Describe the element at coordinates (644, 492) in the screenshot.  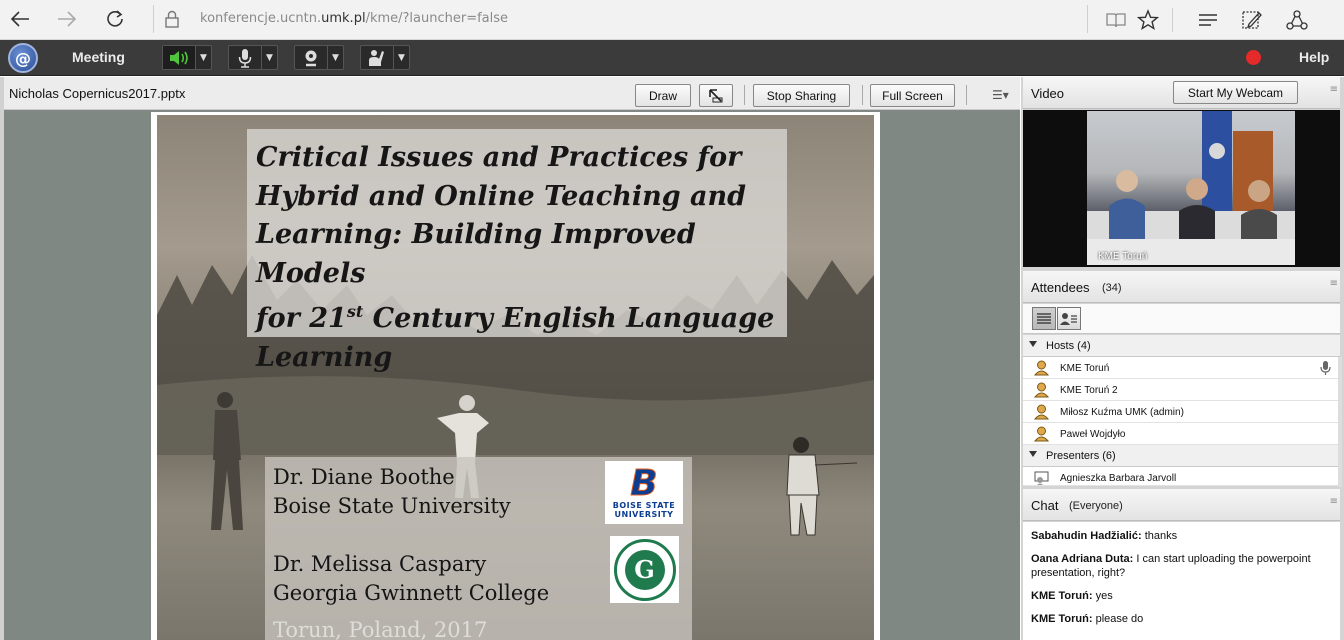
I see `boise-state-logo: B BOISE STATE UNIVERSITY` at that location.